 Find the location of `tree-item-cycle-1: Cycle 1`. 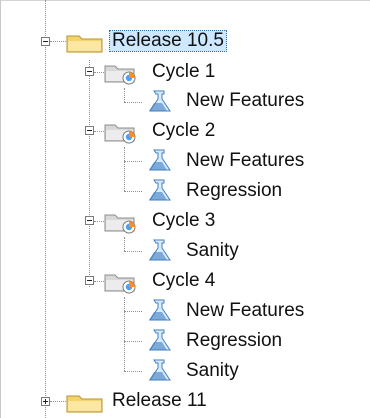

tree-item-cycle-1: Cycle 1 is located at coordinates (183, 72).